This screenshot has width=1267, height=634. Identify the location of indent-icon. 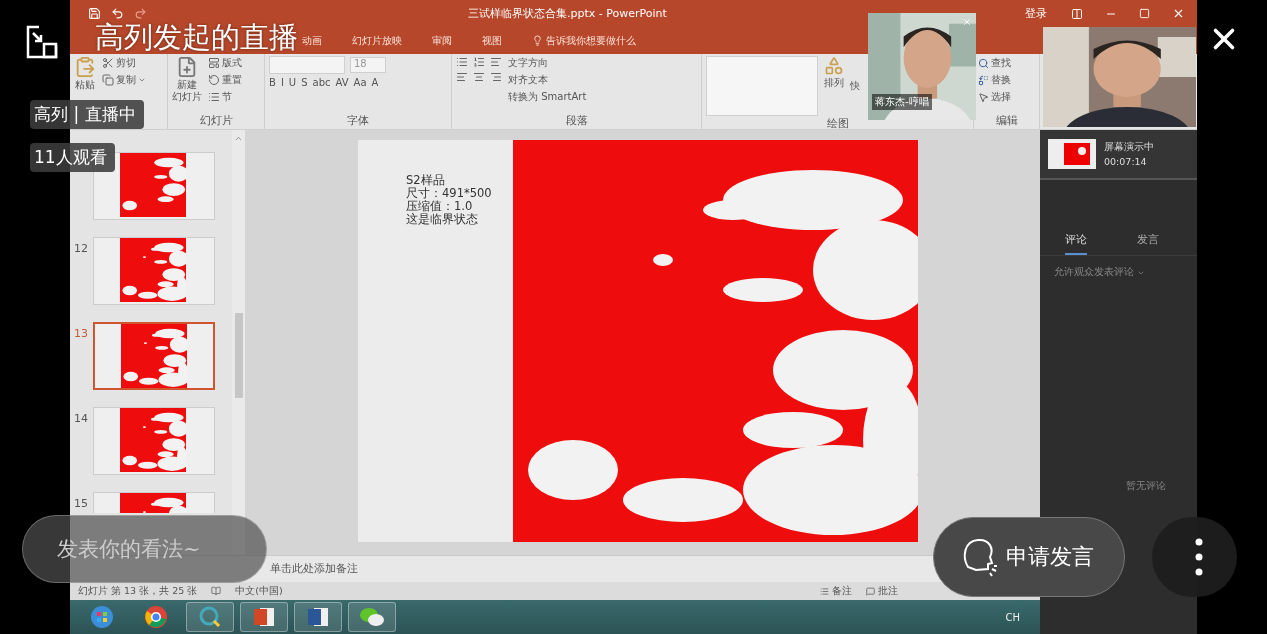
(496, 62).